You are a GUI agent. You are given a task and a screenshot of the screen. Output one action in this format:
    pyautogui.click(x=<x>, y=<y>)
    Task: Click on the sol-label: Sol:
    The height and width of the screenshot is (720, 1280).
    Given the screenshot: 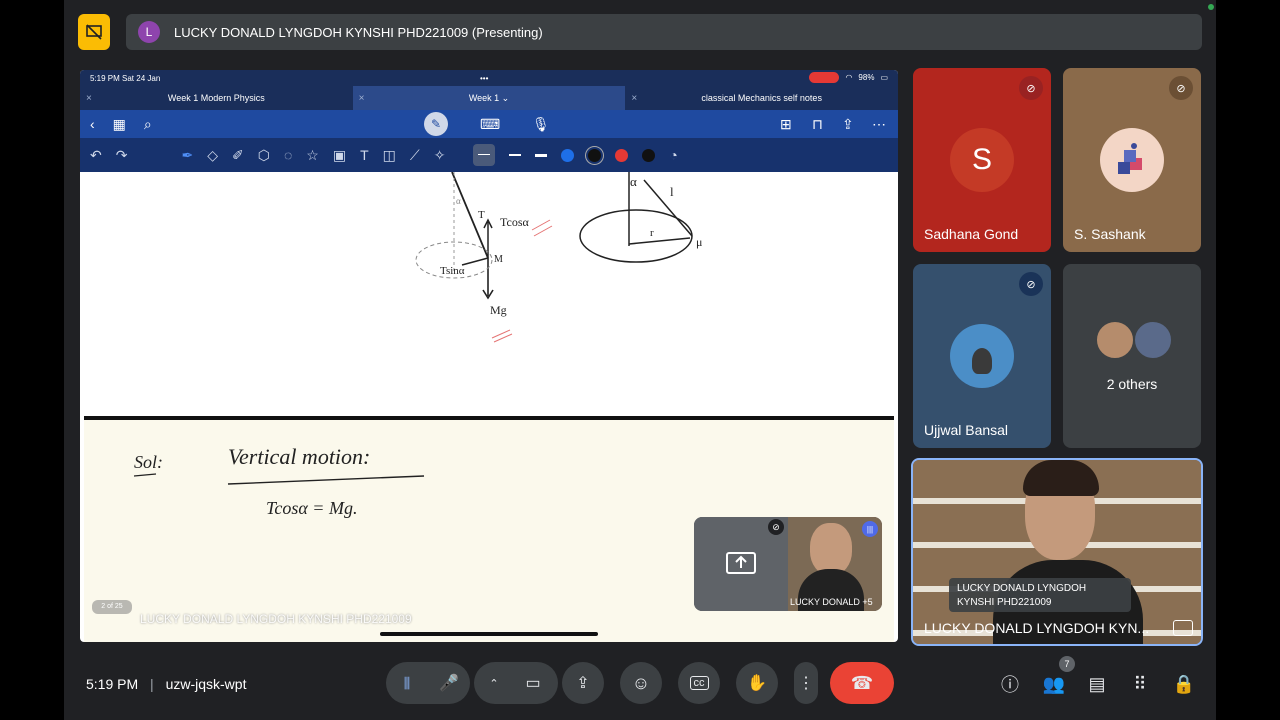 What is the action you would take?
    pyautogui.click(x=148, y=462)
    